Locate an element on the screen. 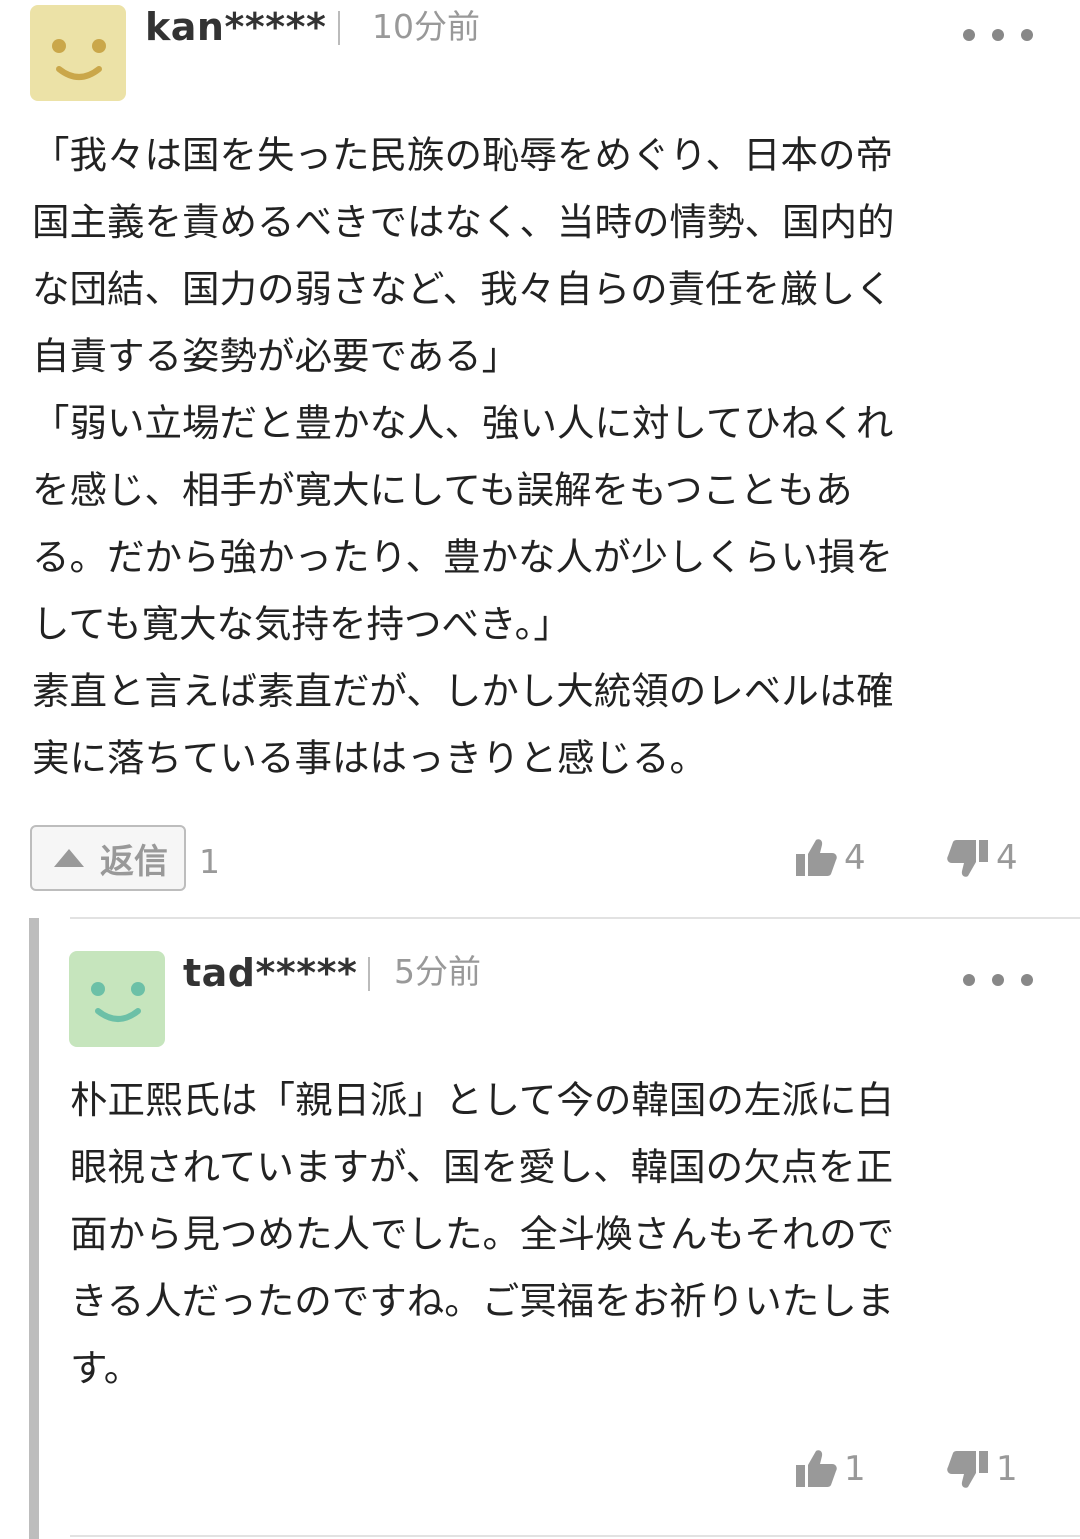 The height and width of the screenshot is (1539, 1080). like-button: 1 is located at coordinates (830, 1469).